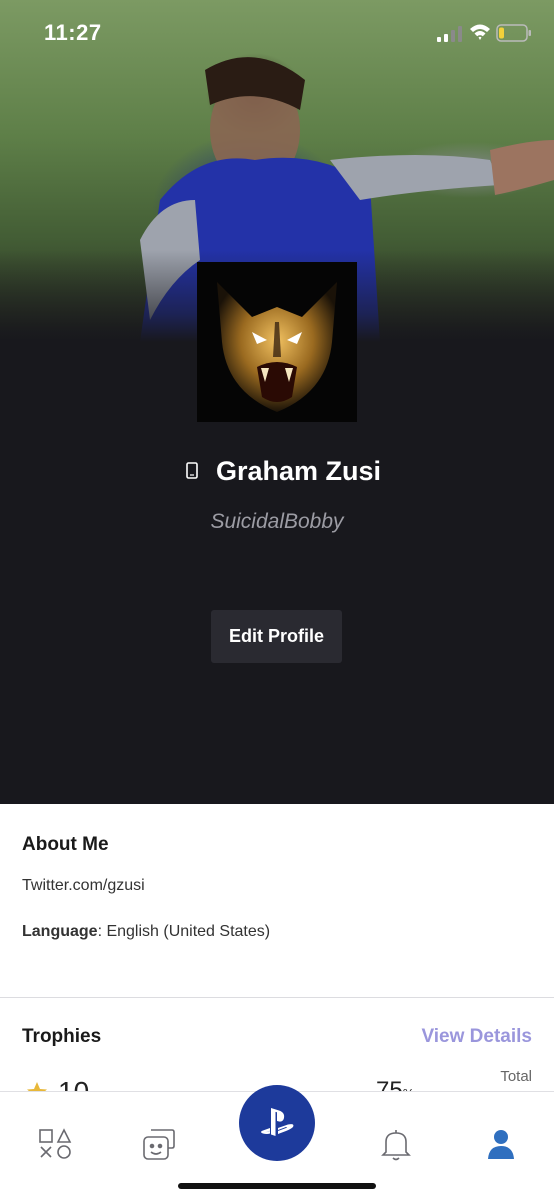 Image resolution: width=554 pixels, height=1201 pixels. What do you see at coordinates (277, 347) in the screenshot?
I see `wolf-avatar-image` at bounding box center [277, 347].